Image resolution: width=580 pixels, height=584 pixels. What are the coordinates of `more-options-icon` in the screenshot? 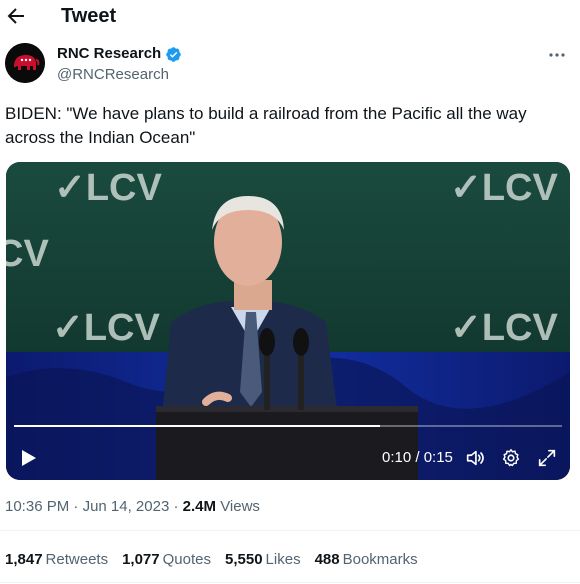 It's located at (557, 55).